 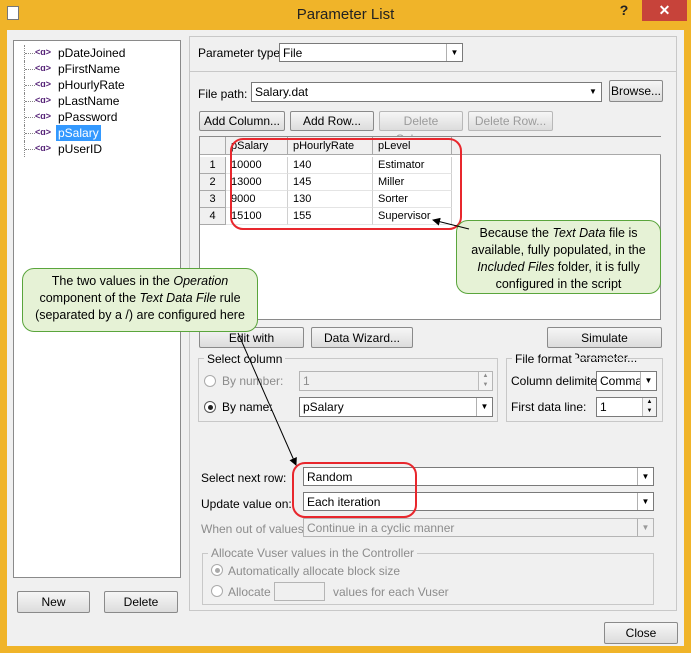 What do you see at coordinates (396, 407) in the screenshot?
I see `by-name-select: pSalary ▼` at bounding box center [396, 407].